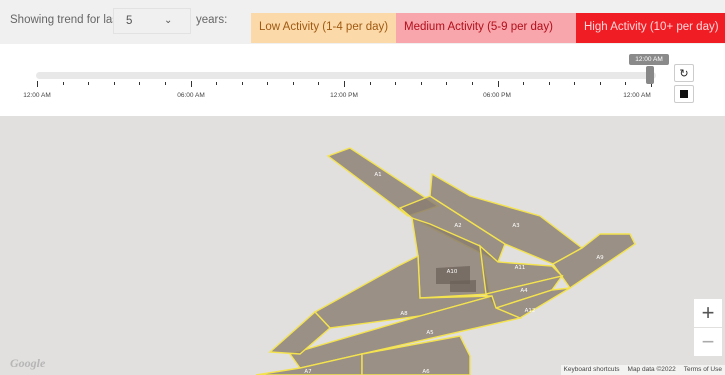 The height and width of the screenshot is (375, 725). What do you see at coordinates (516, 226) in the screenshot?
I see `zone-label-a3: A3` at bounding box center [516, 226].